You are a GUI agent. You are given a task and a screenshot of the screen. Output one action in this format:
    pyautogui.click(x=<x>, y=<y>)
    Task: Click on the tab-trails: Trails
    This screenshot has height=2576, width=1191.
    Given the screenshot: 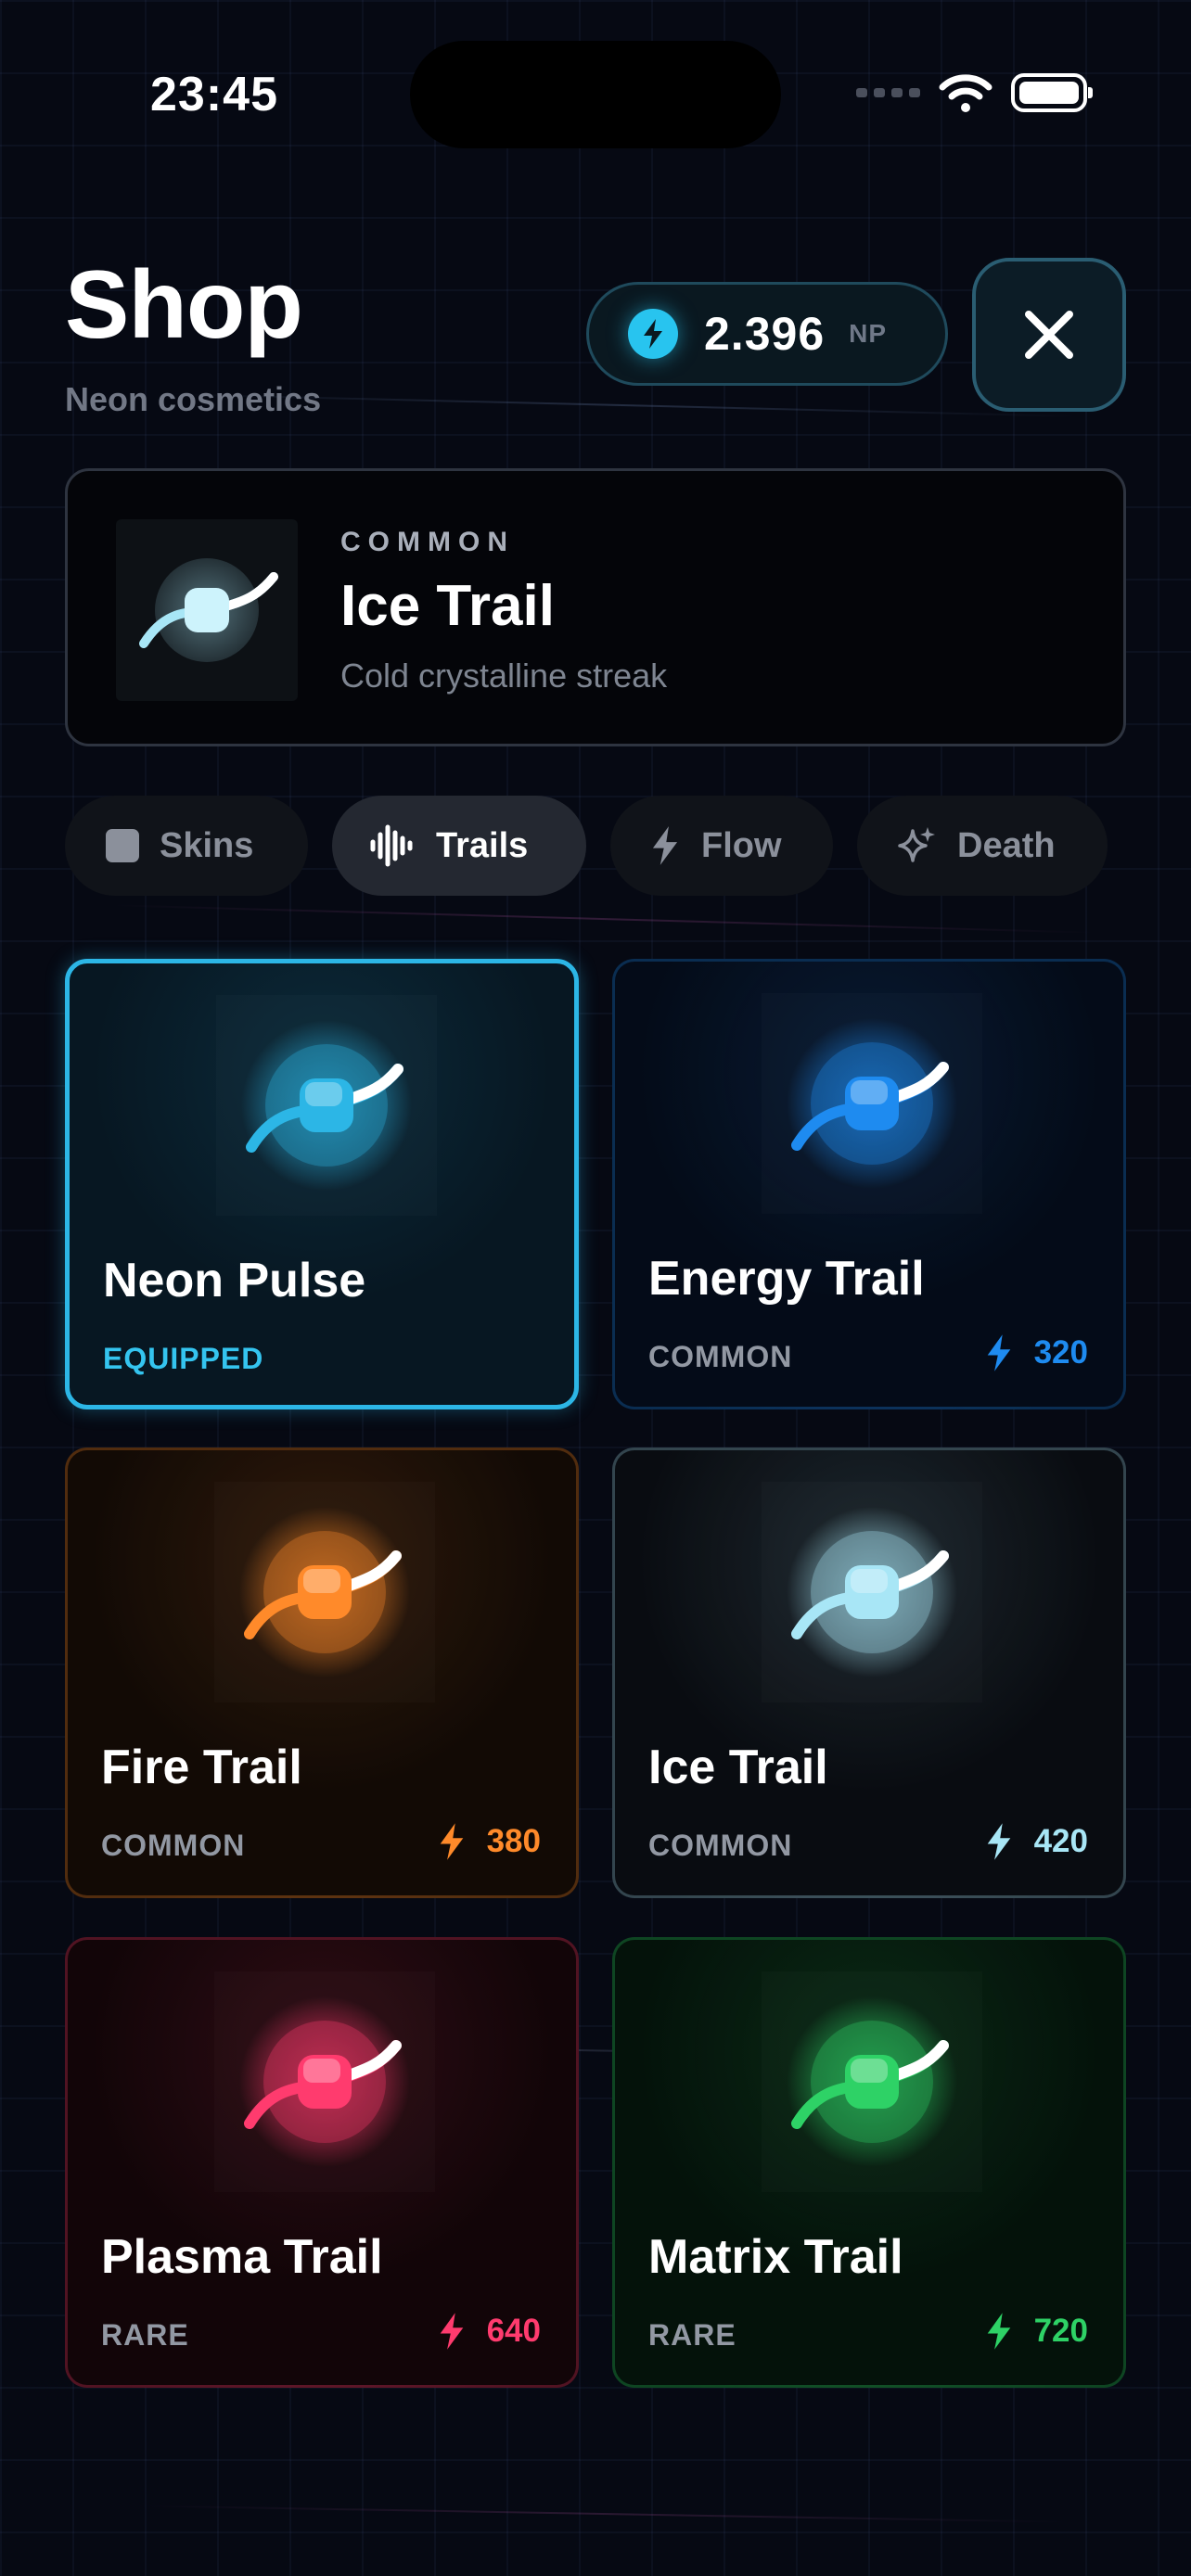 What is the action you would take?
    pyautogui.click(x=459, y=846)
    